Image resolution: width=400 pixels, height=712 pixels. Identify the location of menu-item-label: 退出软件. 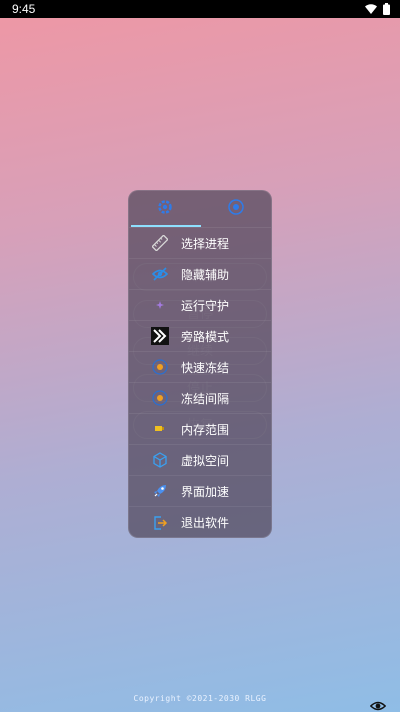
(205, 523).